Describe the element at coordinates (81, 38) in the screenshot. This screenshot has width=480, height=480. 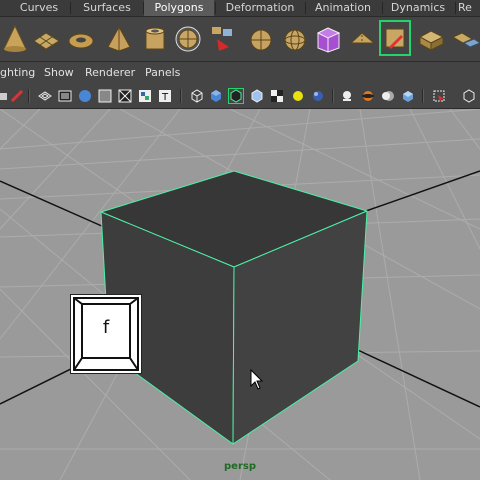
I see `poly-torus-icon` at that location.